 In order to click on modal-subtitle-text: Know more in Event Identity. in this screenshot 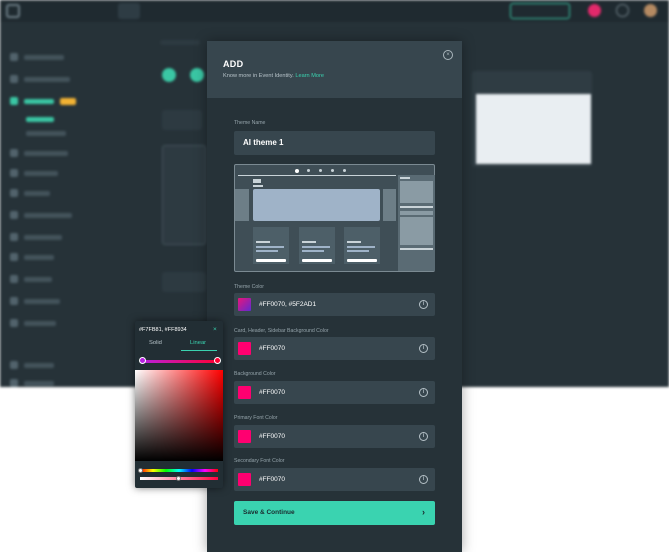, I will do `click(258, 76)`.